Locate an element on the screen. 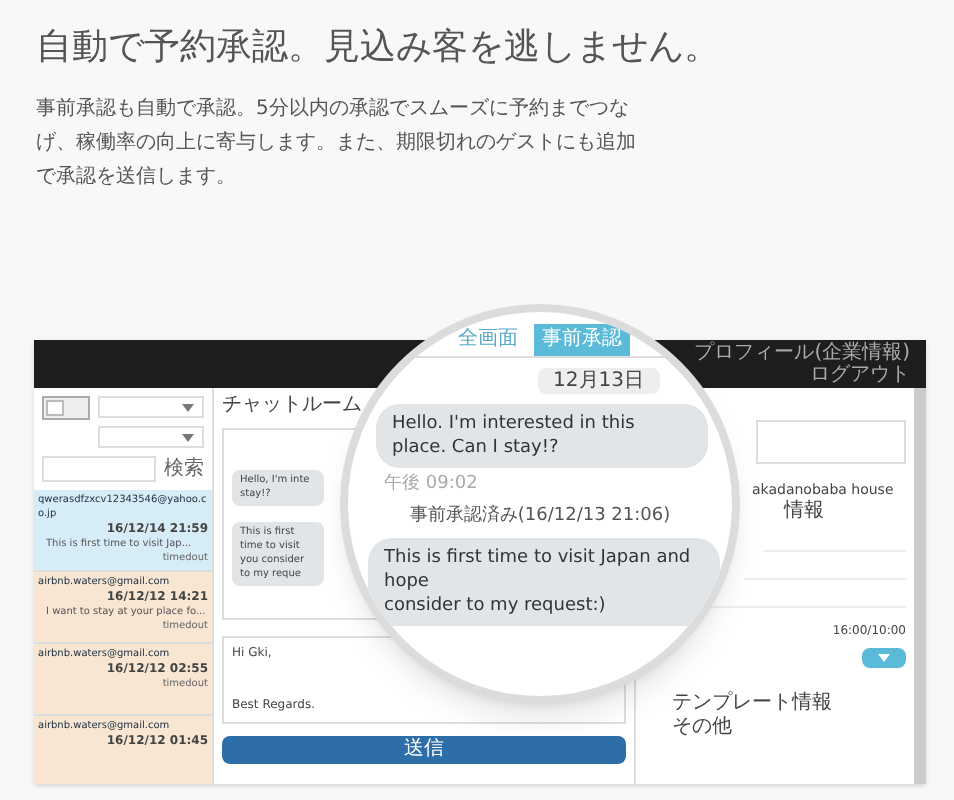  message-bubble: Hello. I'm interested in this place. Can I stay!? is located at coordinates (542, 436).